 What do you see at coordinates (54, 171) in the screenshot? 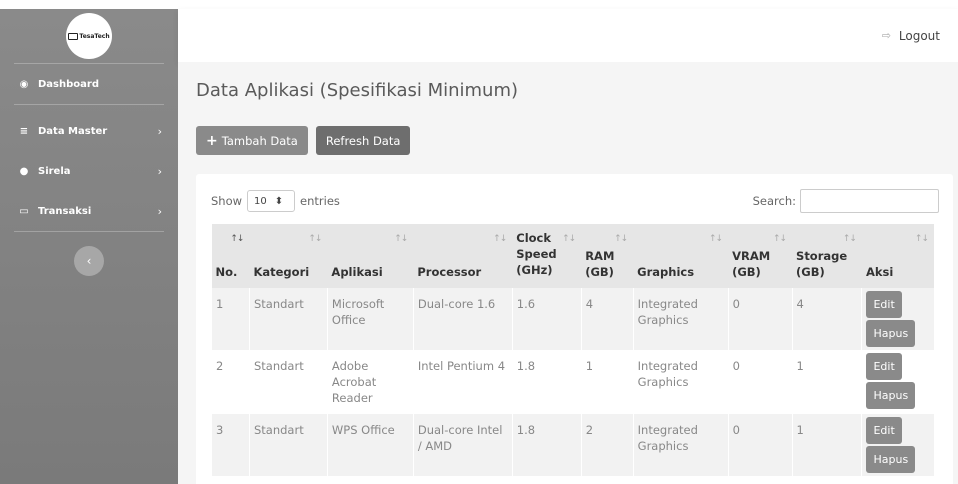
I see `sidebar-item-label: Sirela` at bounding box center [54, 171].